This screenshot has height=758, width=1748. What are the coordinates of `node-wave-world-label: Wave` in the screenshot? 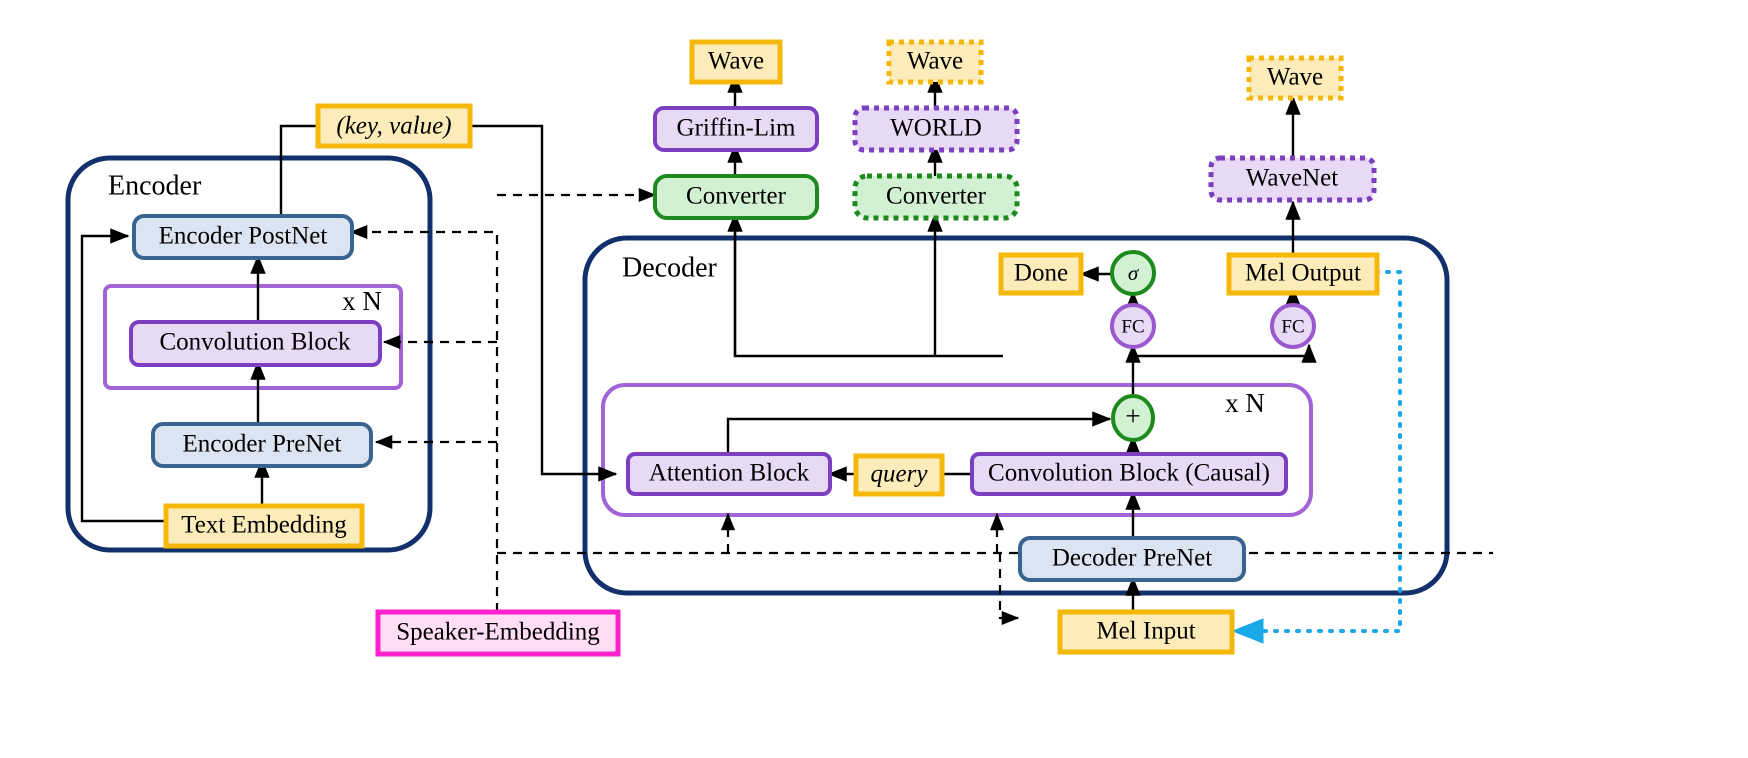 It's located at (935, 61).